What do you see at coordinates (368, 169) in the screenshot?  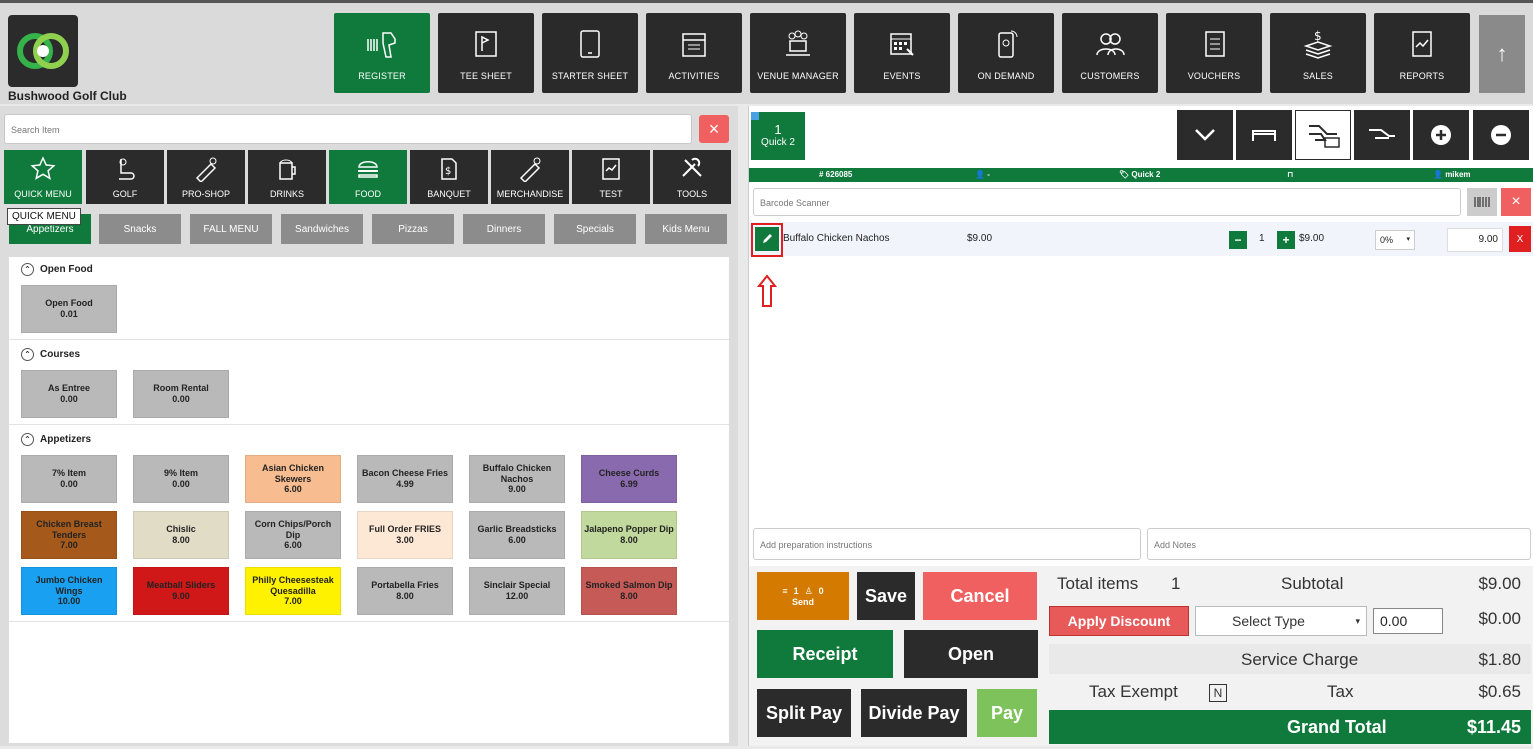 I see `burger-icon` at bounding box center [368, 169].